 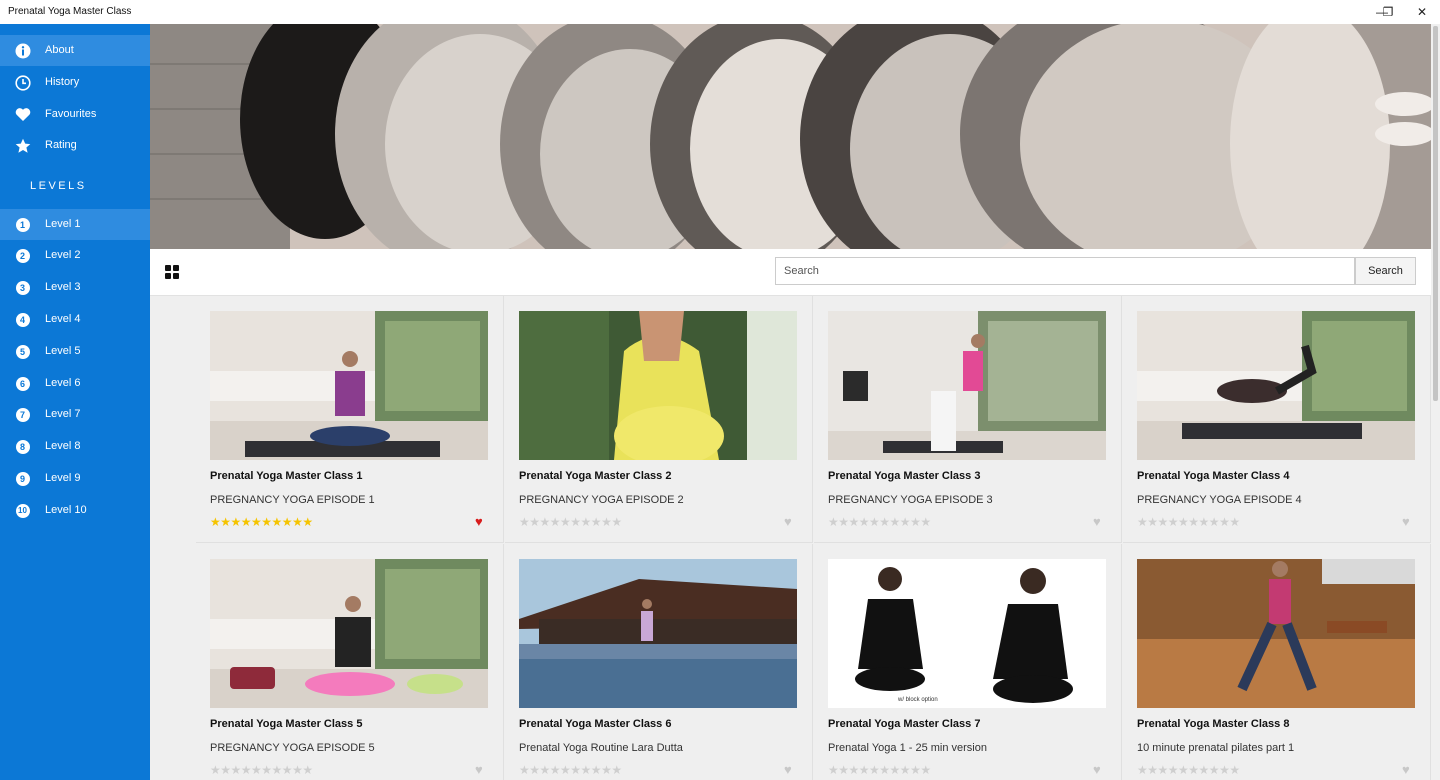 I want to click on star-icon, so click(x=22, y=145).